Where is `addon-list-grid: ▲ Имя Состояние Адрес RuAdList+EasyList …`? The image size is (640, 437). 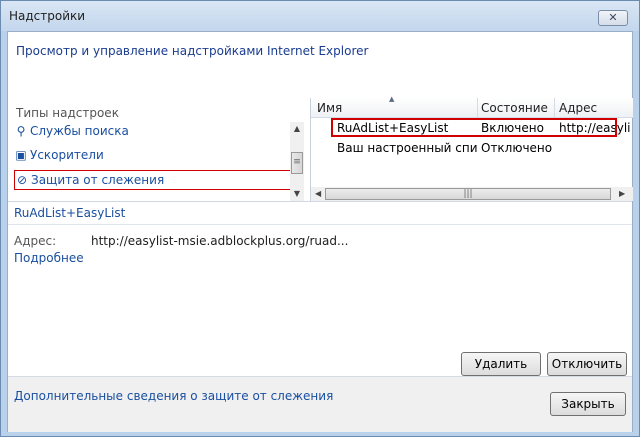
addon-list-grid: ▲ Имя Состояние Адрес RuAdList+EasyList … is located at coordinates (471, 148).